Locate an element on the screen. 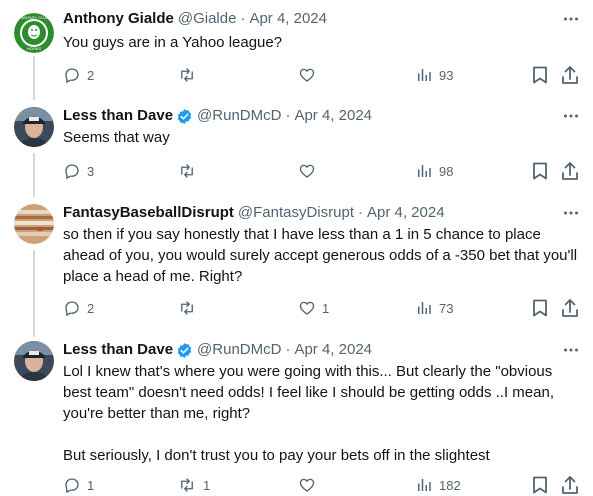 Image resolution: width=593 pixels, height=496 pixels. like-button: 1 is located at coordinates (313, 308).